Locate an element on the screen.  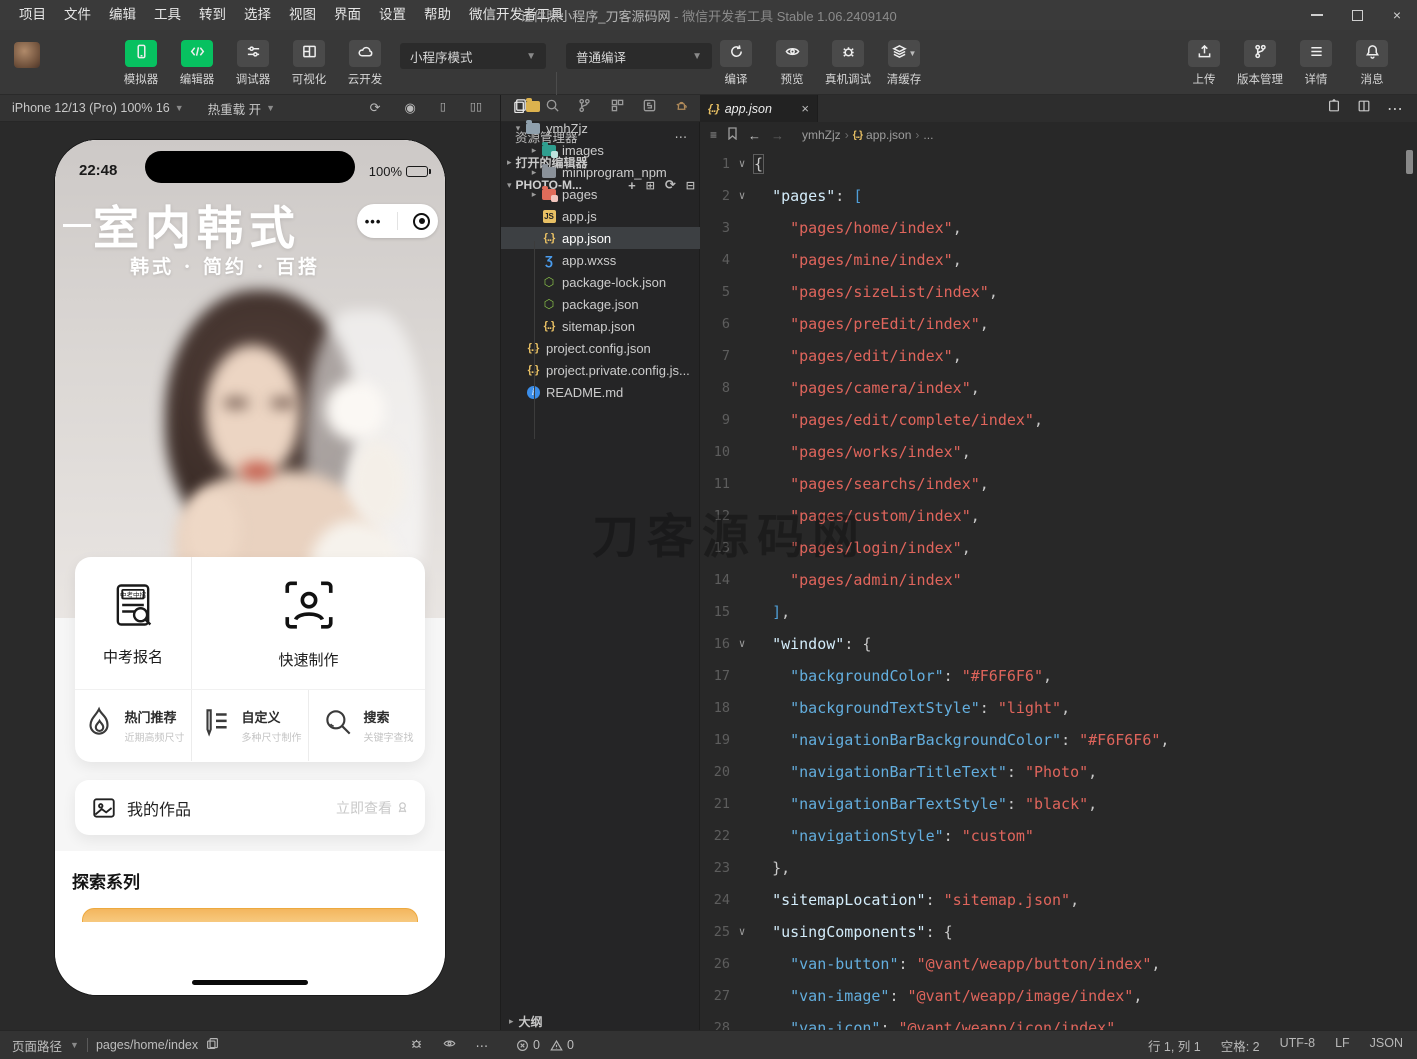
code-line-10: 10 "pages/works/index", is located at coordinates (842, 452).